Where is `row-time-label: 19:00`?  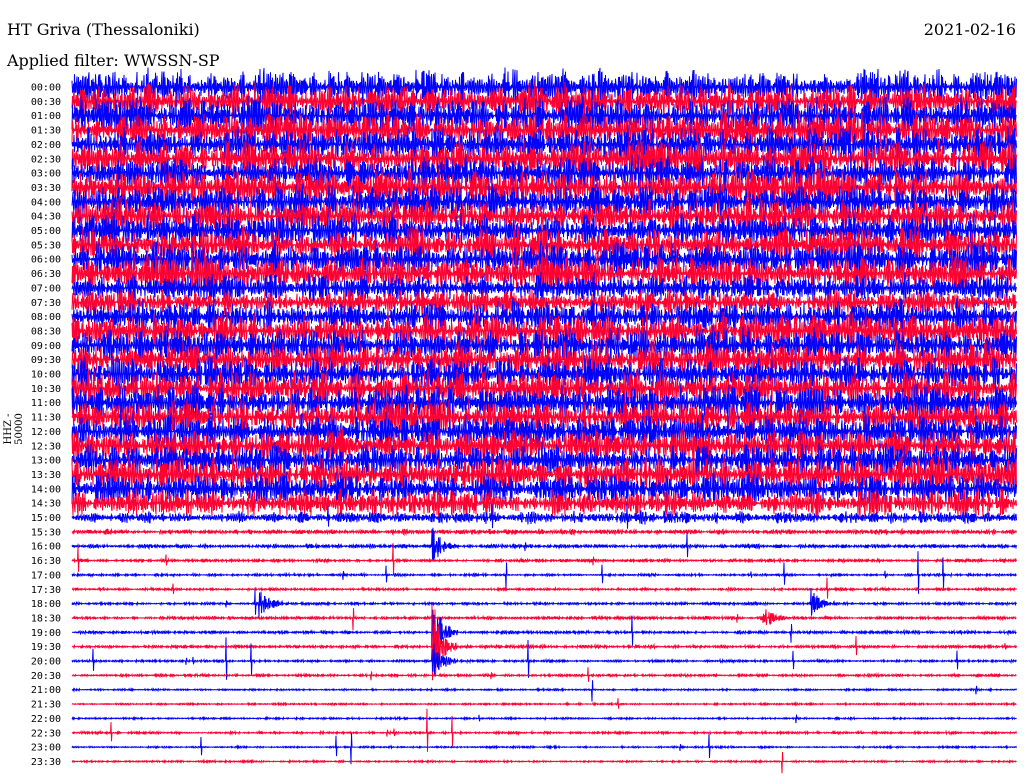
row-time-label: 19:00 is located at coordinates (46, 633).